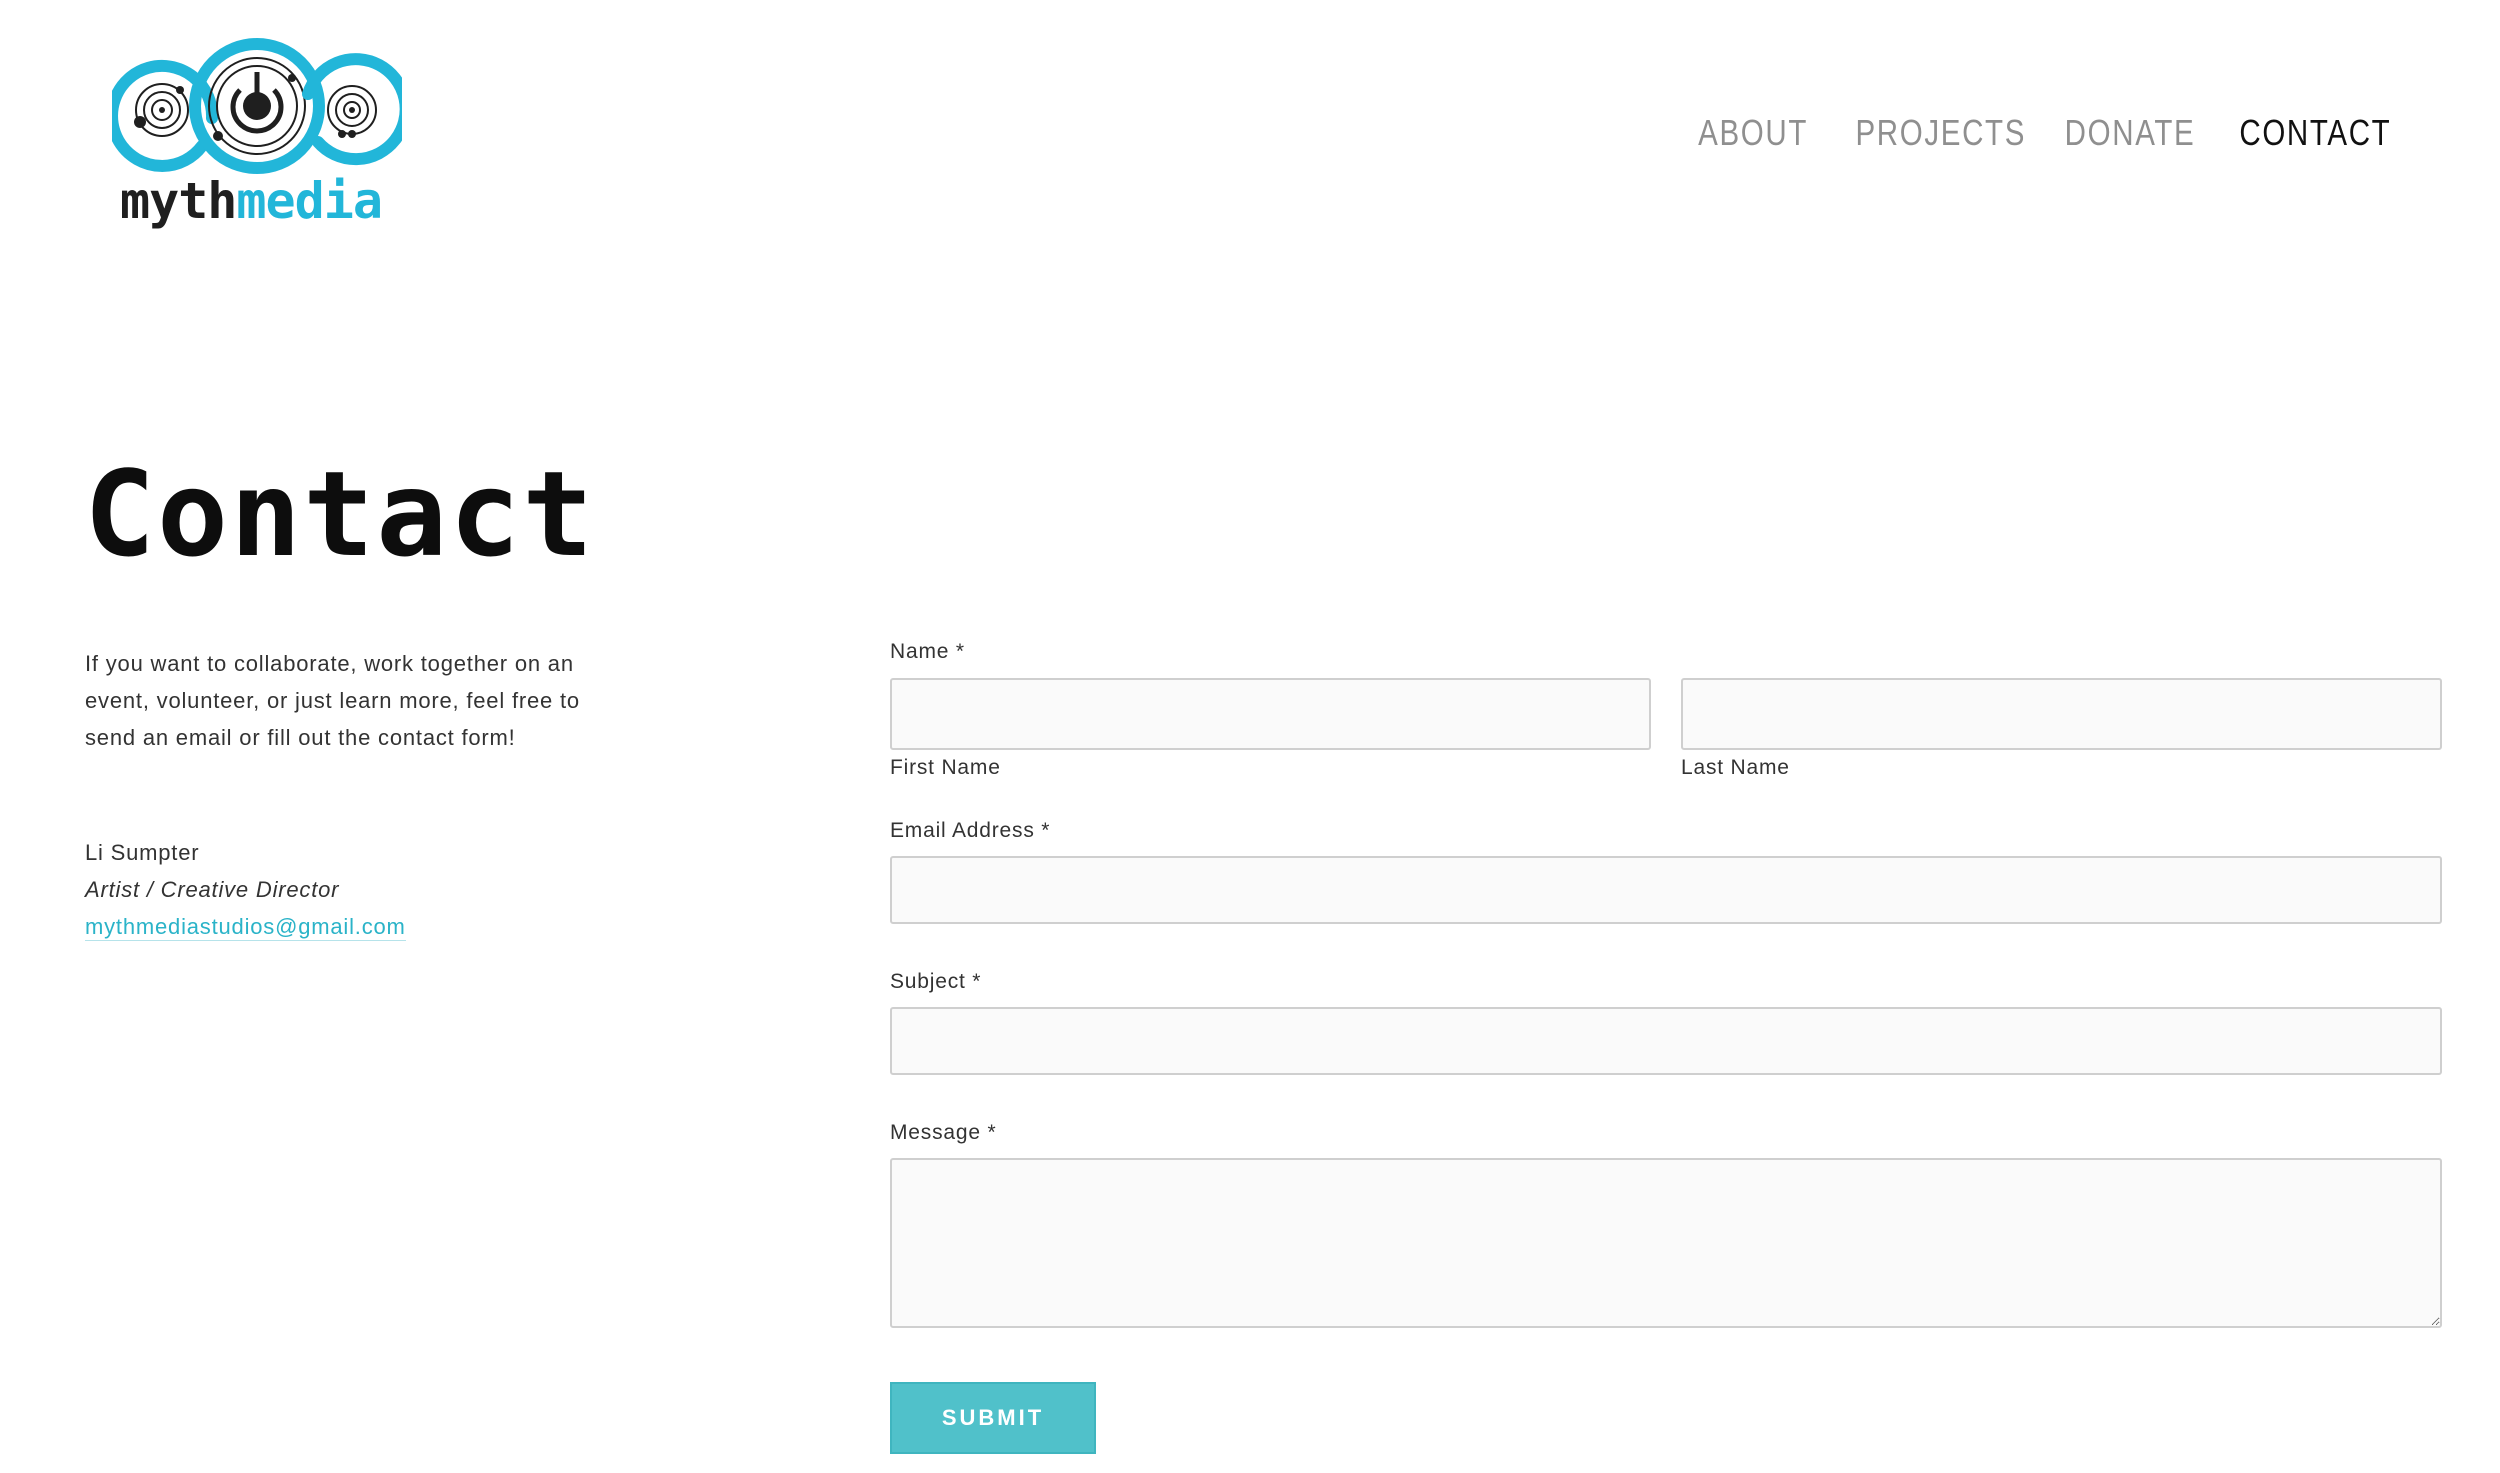  I want to click on name-label: Name *, so click(927, 651).